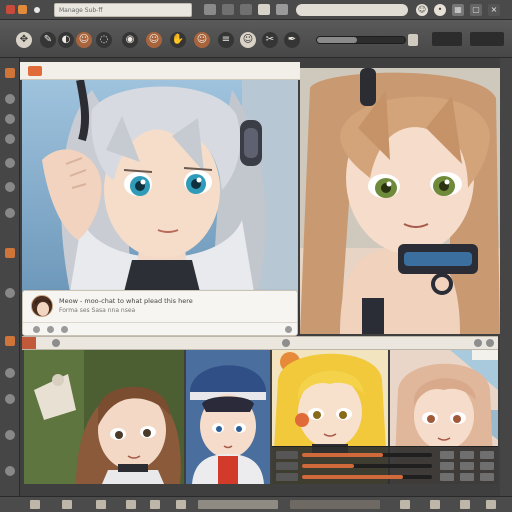 Image resolution: width=512 pixels, height=512 pixels. What do you see at coordinates (287, 477) in the screenshot?
I see `fill-label-chip` at bounding box center [287, 477].